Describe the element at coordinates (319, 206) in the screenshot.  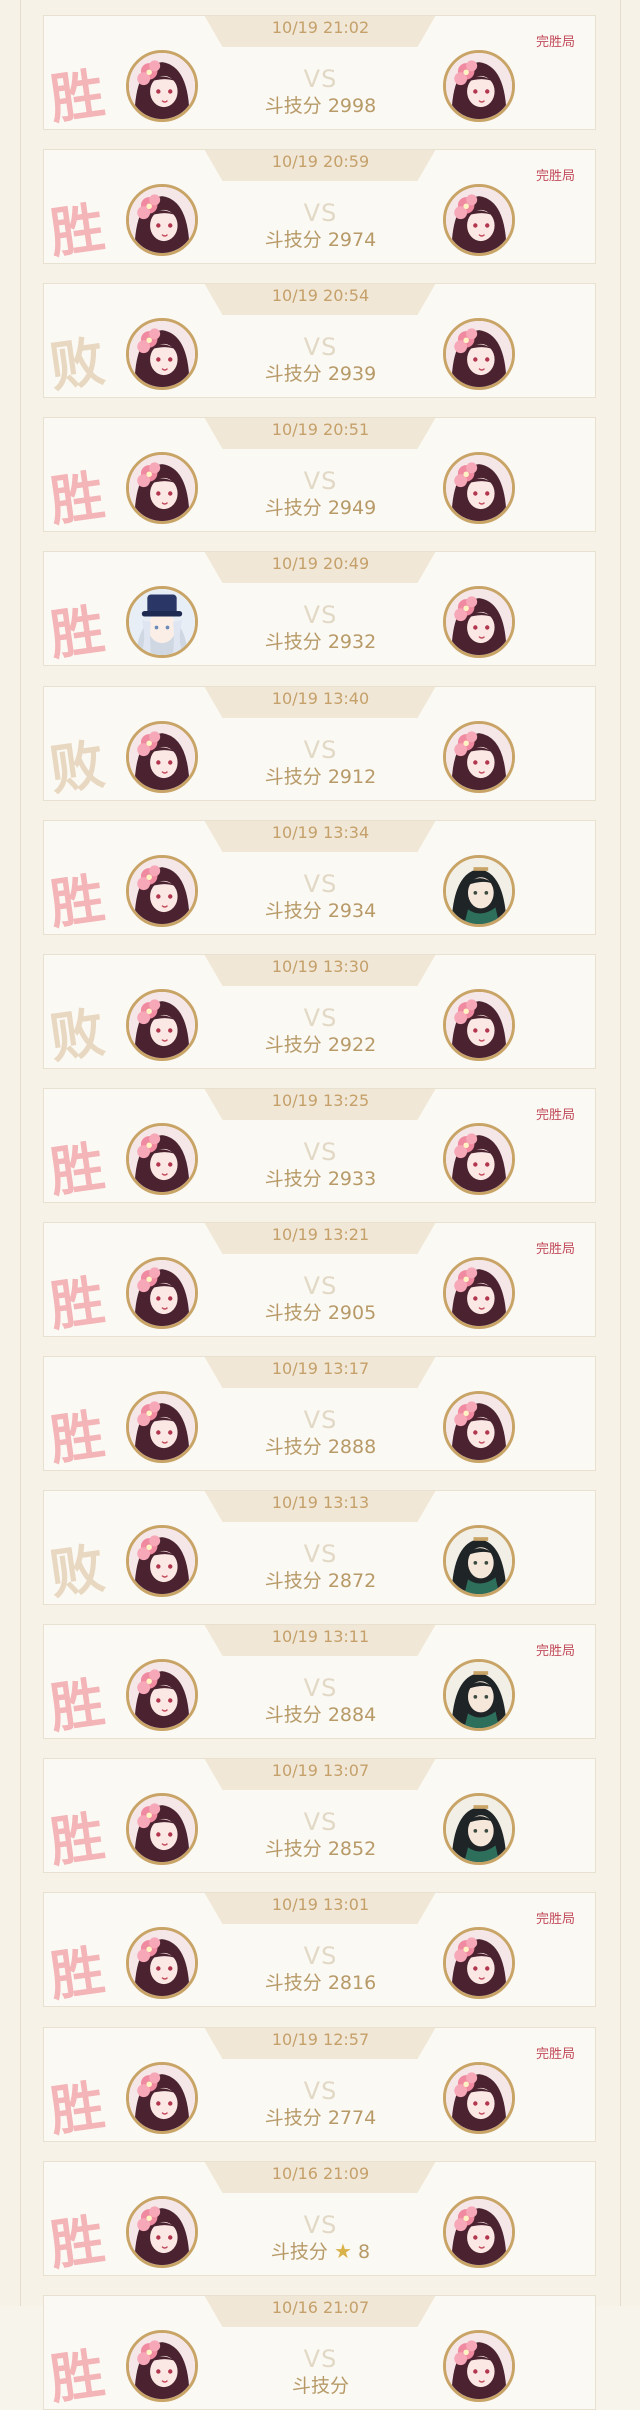
I see `match-card-2: 10/19 20:59 胜 VS 斗技分 2974 完胜局` at that location.